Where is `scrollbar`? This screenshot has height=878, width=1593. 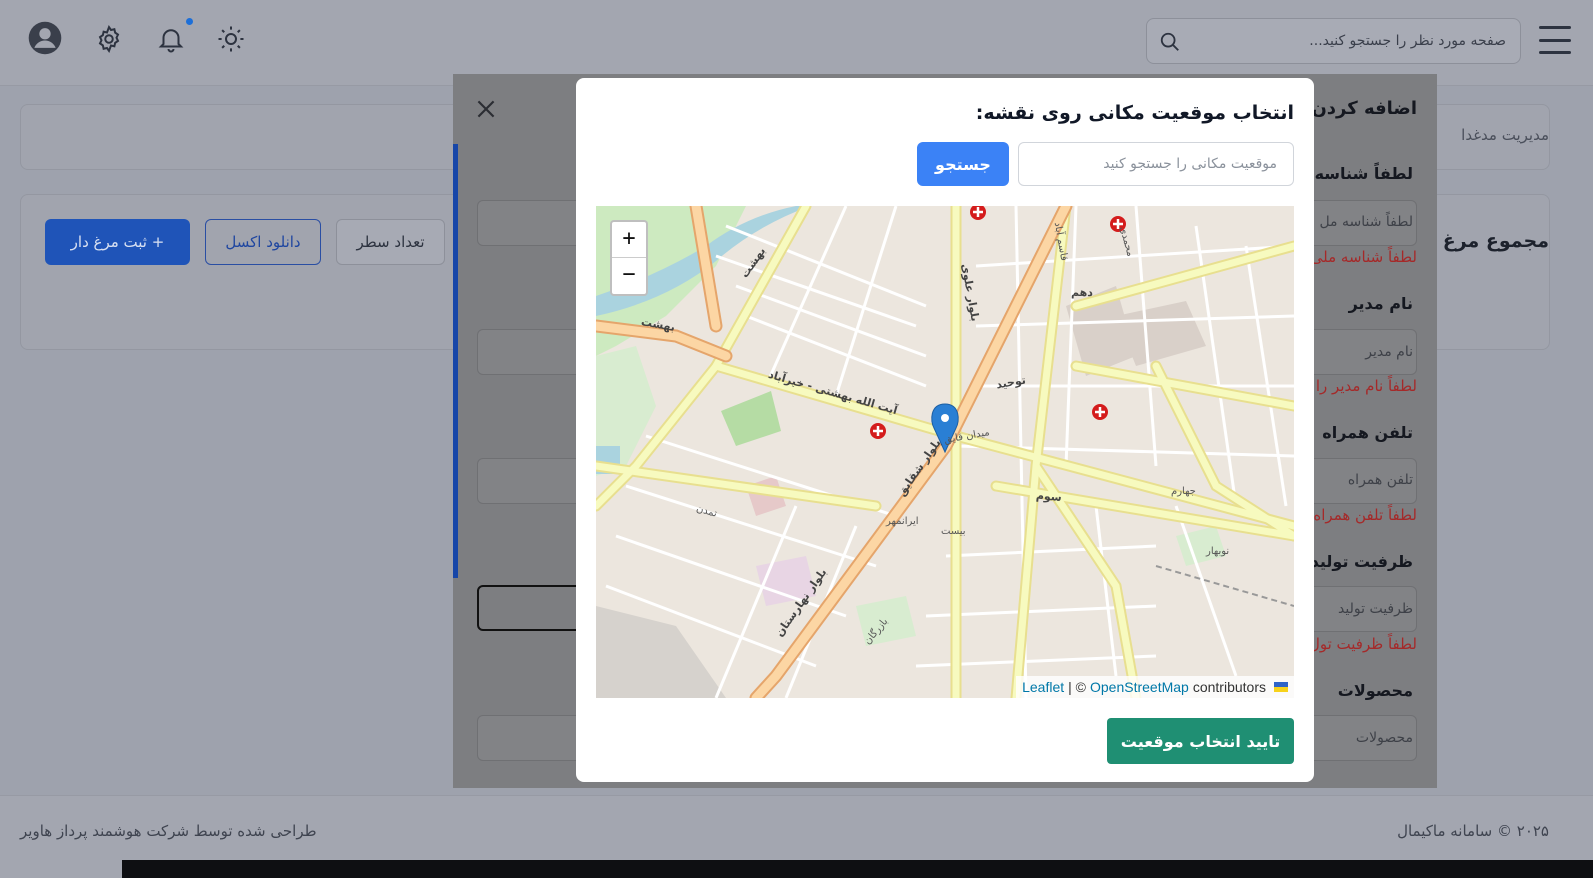 scrollbar is located at coordinates (455, 361).